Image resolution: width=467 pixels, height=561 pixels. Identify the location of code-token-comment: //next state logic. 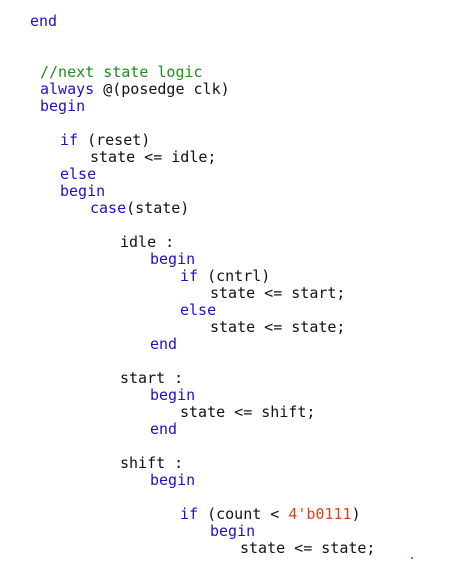
(121, 72).